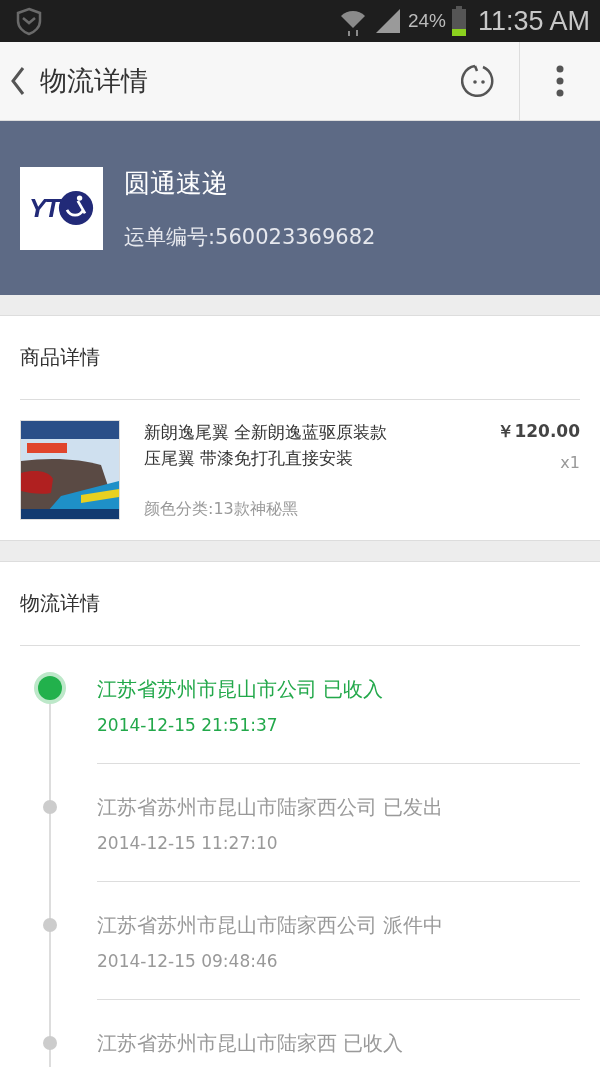 The height and width of the screenshot is (1067, 600). Describe the element at coordinates (533, 21) in the screenshot. I see `status-time: 11:35 AM` at that location.